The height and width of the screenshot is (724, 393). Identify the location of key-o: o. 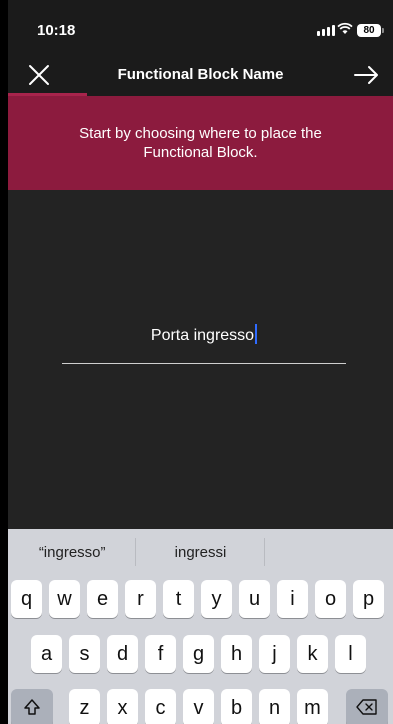
(330, 599).